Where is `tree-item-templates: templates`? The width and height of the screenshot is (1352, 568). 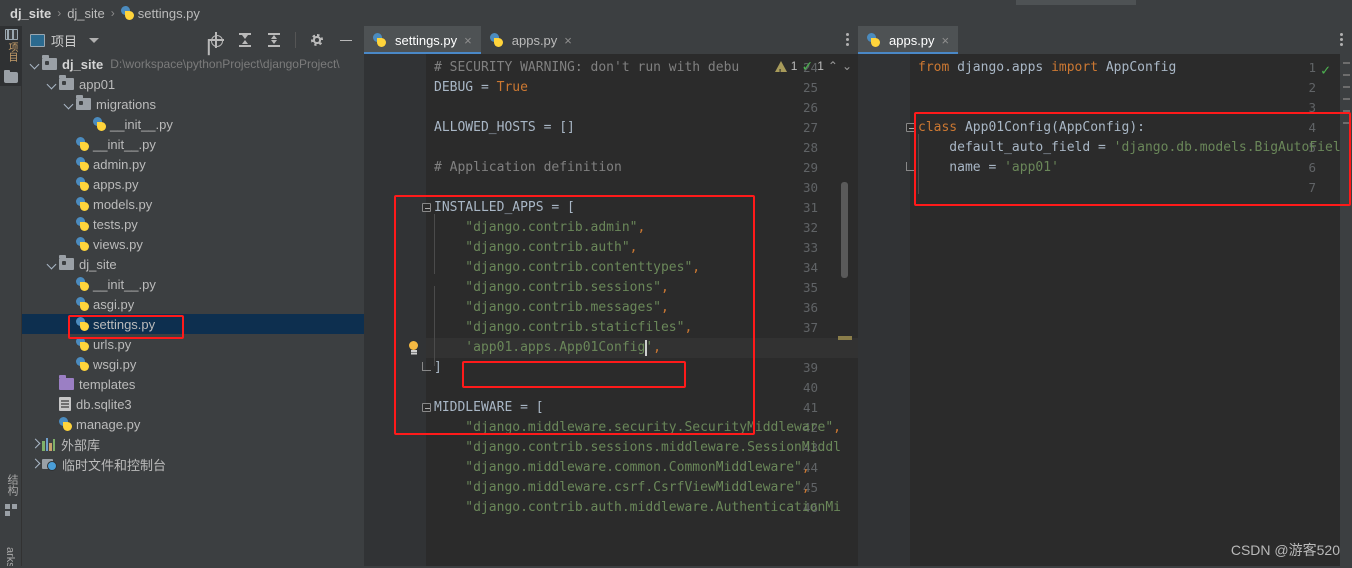 tree-item-templates: templates is located at coordinates (193, 384).